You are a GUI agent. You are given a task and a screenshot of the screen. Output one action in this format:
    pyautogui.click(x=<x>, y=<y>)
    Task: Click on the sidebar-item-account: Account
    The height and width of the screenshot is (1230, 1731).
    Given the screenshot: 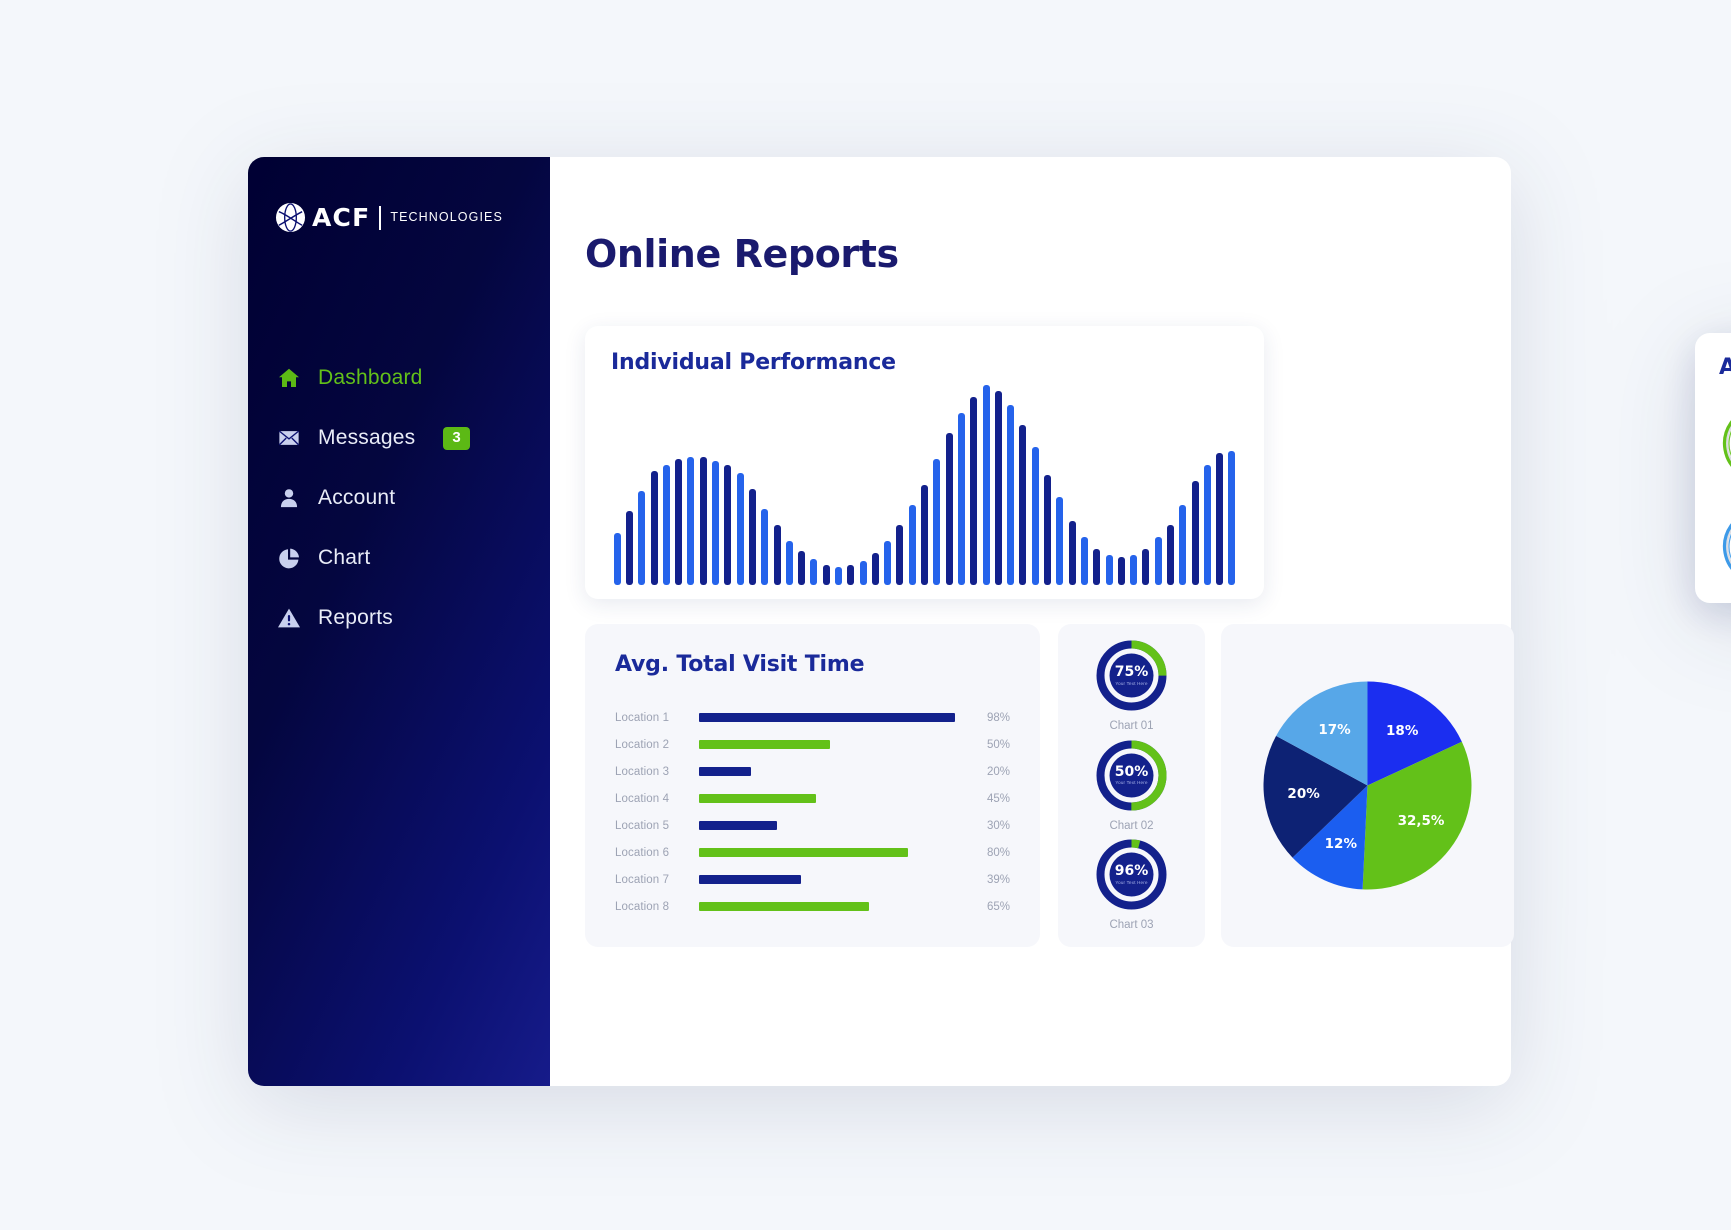 What is the action you would take?
    pyautogui.click(x=401, y=498)
    